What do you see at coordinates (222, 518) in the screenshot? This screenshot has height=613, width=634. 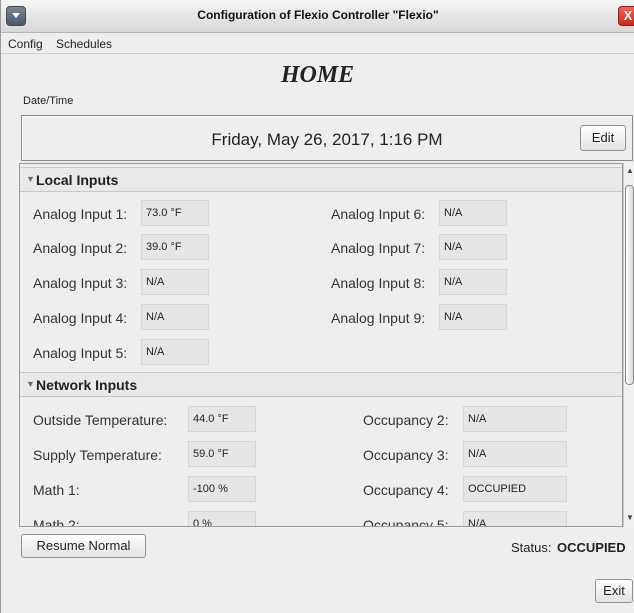 I see `math-2-value: 0 %` at bounding box center [222, 518].